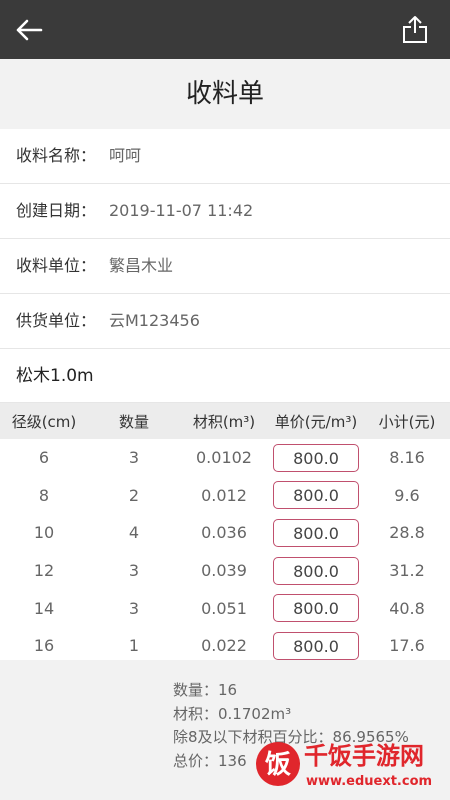 This screenshot has width=450, height=800. Describe the element at coordinates (134, 646) in the screenshot. I see `cell-qty: 1` at that location.